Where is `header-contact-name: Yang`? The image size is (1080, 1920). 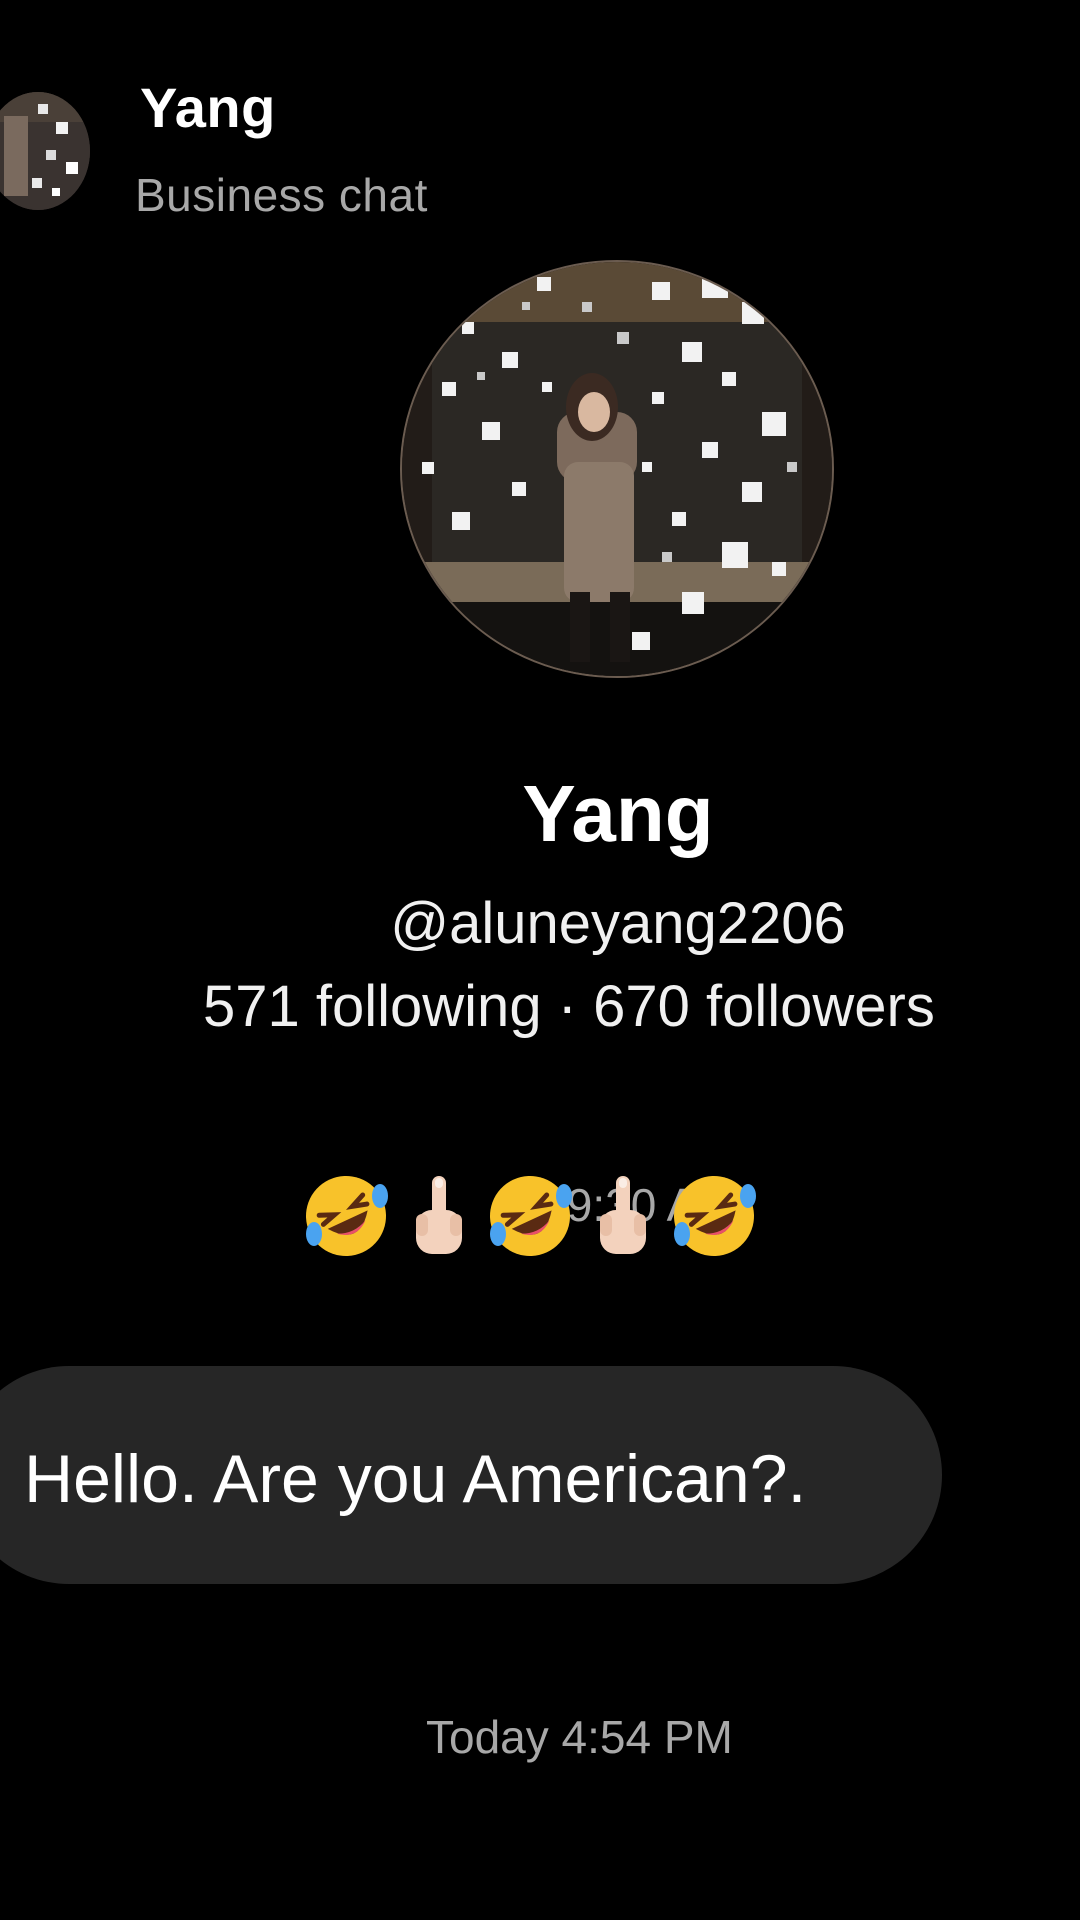
header-contact-name: Yang is located at coordinates (208, 104).